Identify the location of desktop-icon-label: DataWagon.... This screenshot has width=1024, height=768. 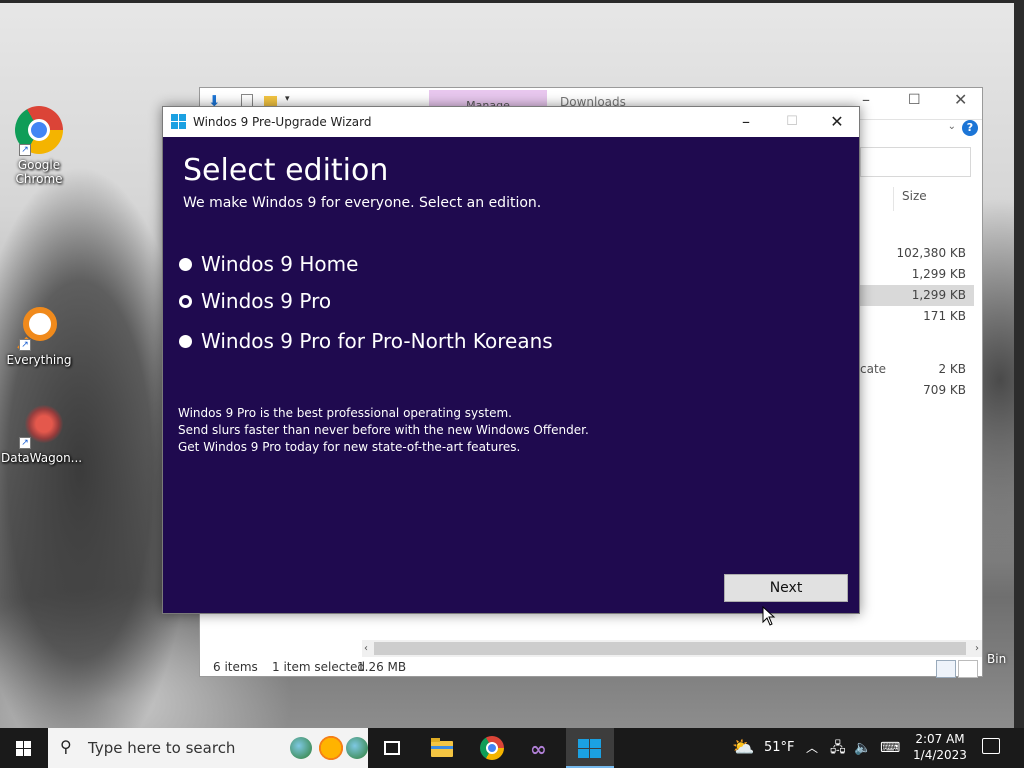
(42, 458).